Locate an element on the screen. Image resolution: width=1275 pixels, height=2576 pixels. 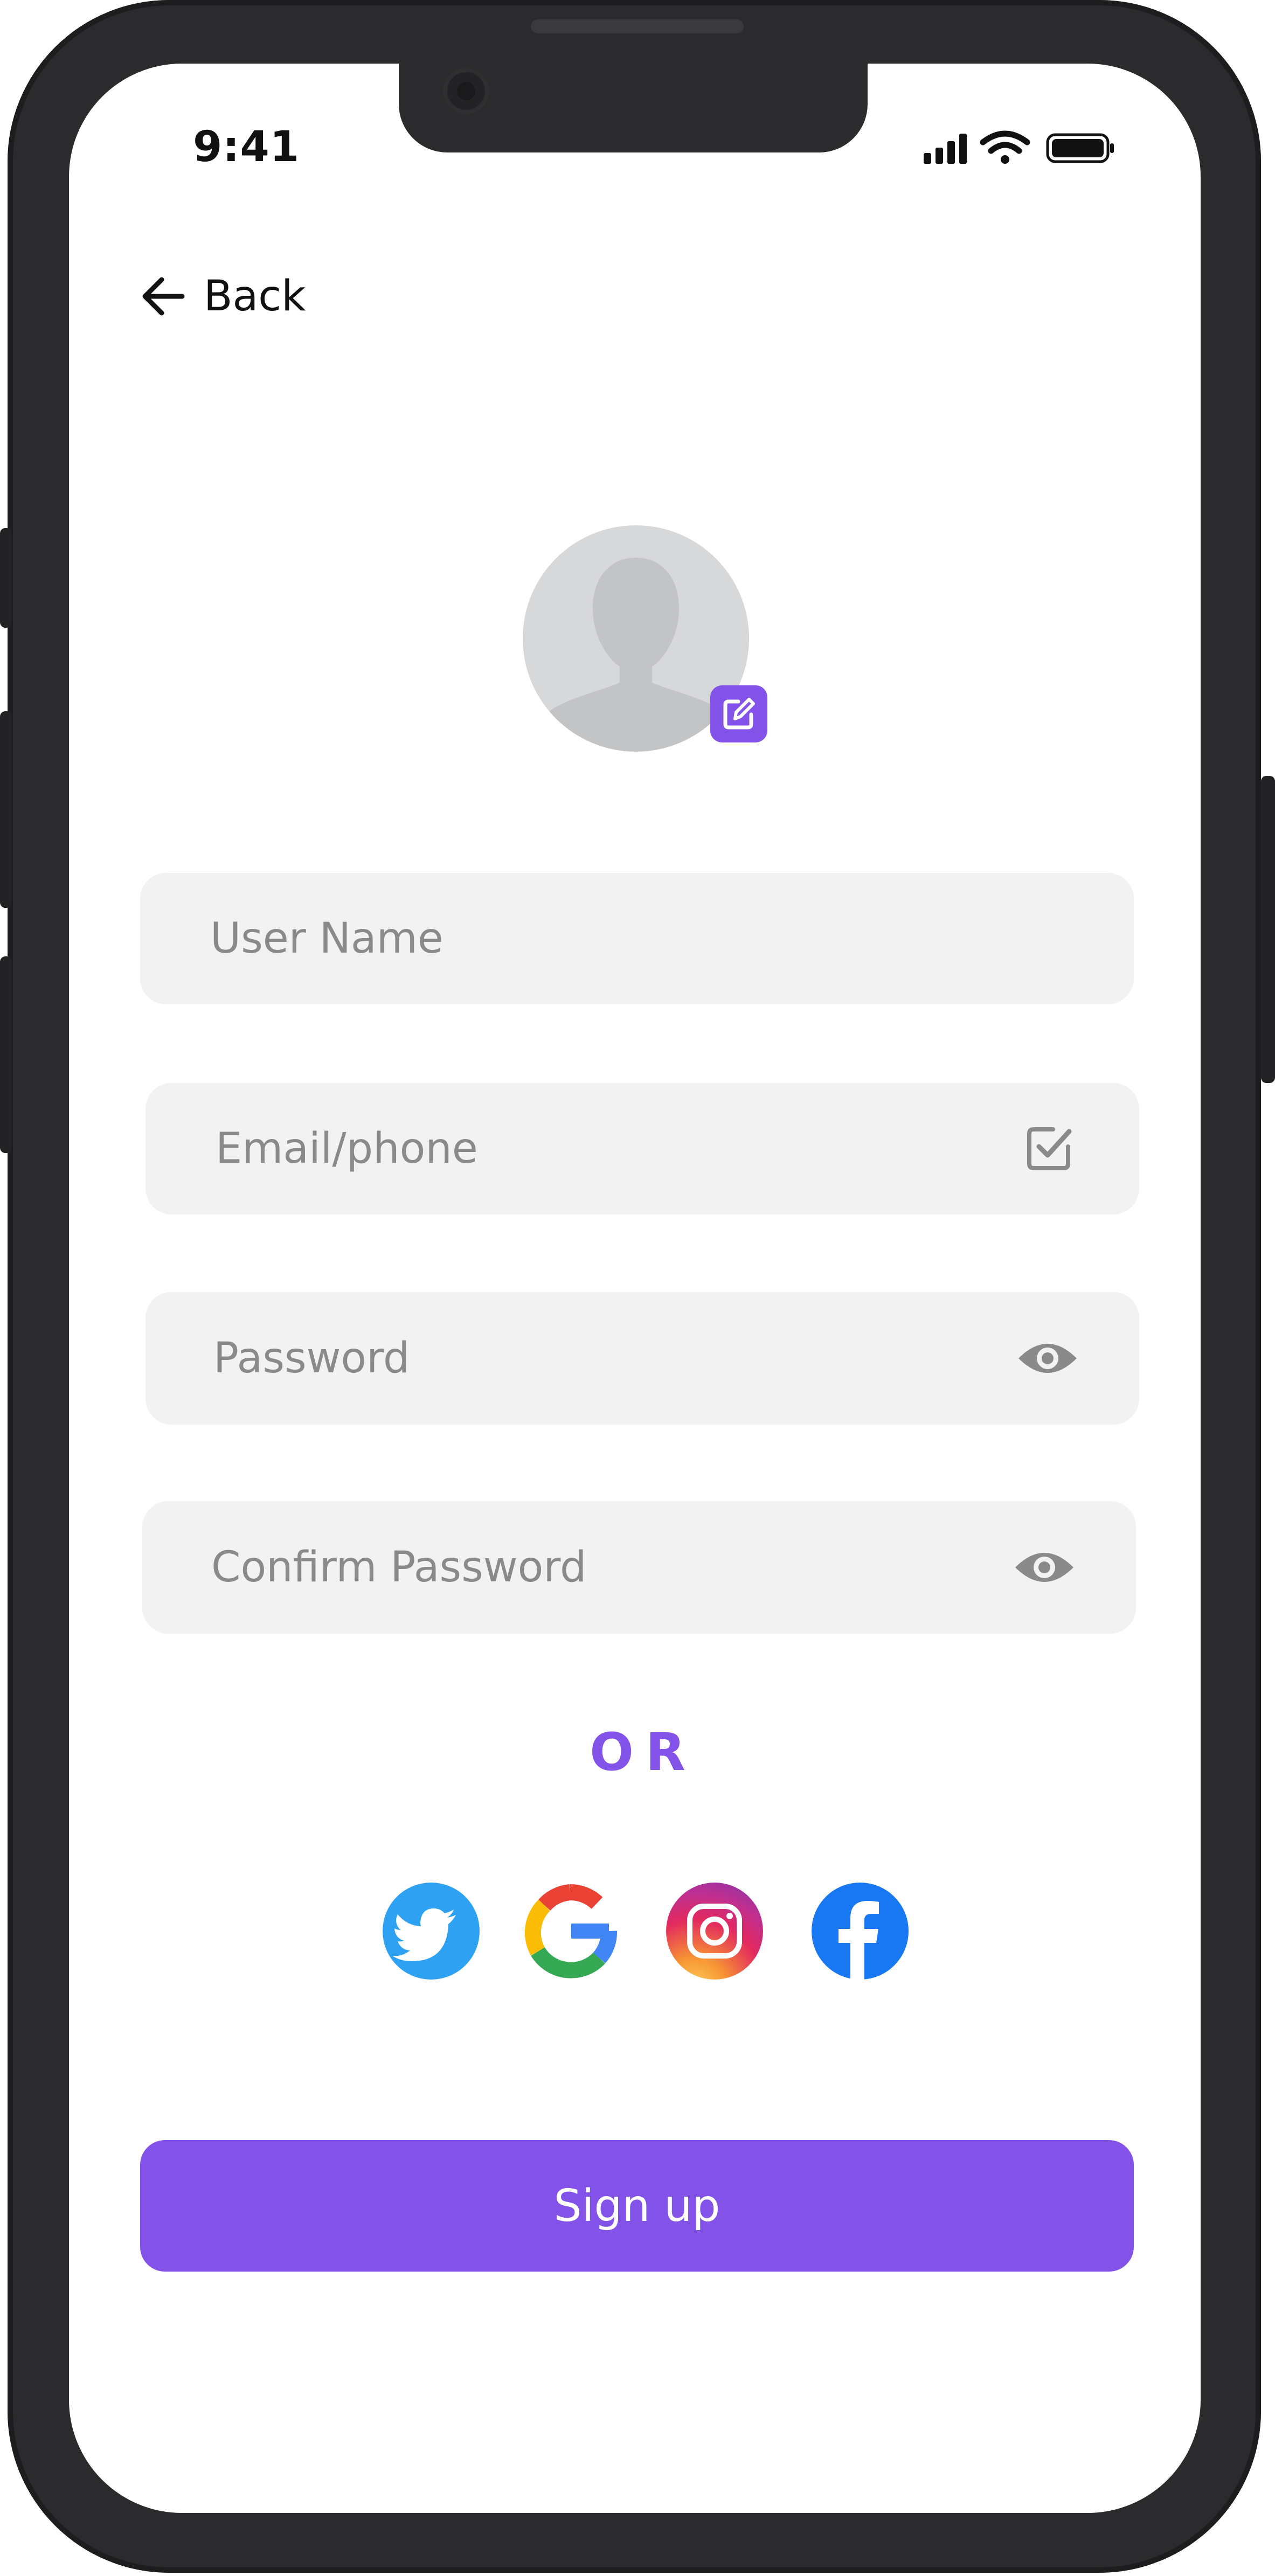
instagram-icon is located at coordinates (715, 1931).